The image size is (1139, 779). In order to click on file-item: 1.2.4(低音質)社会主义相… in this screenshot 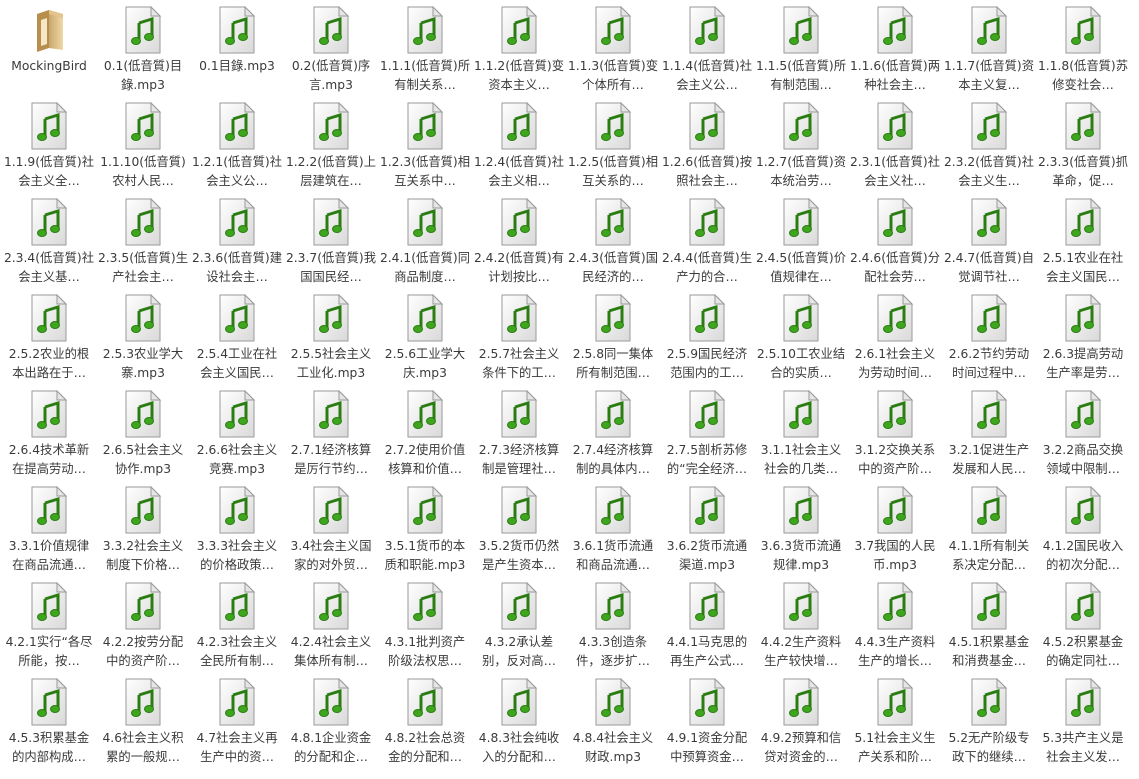, I will do `click(519, 148)`.